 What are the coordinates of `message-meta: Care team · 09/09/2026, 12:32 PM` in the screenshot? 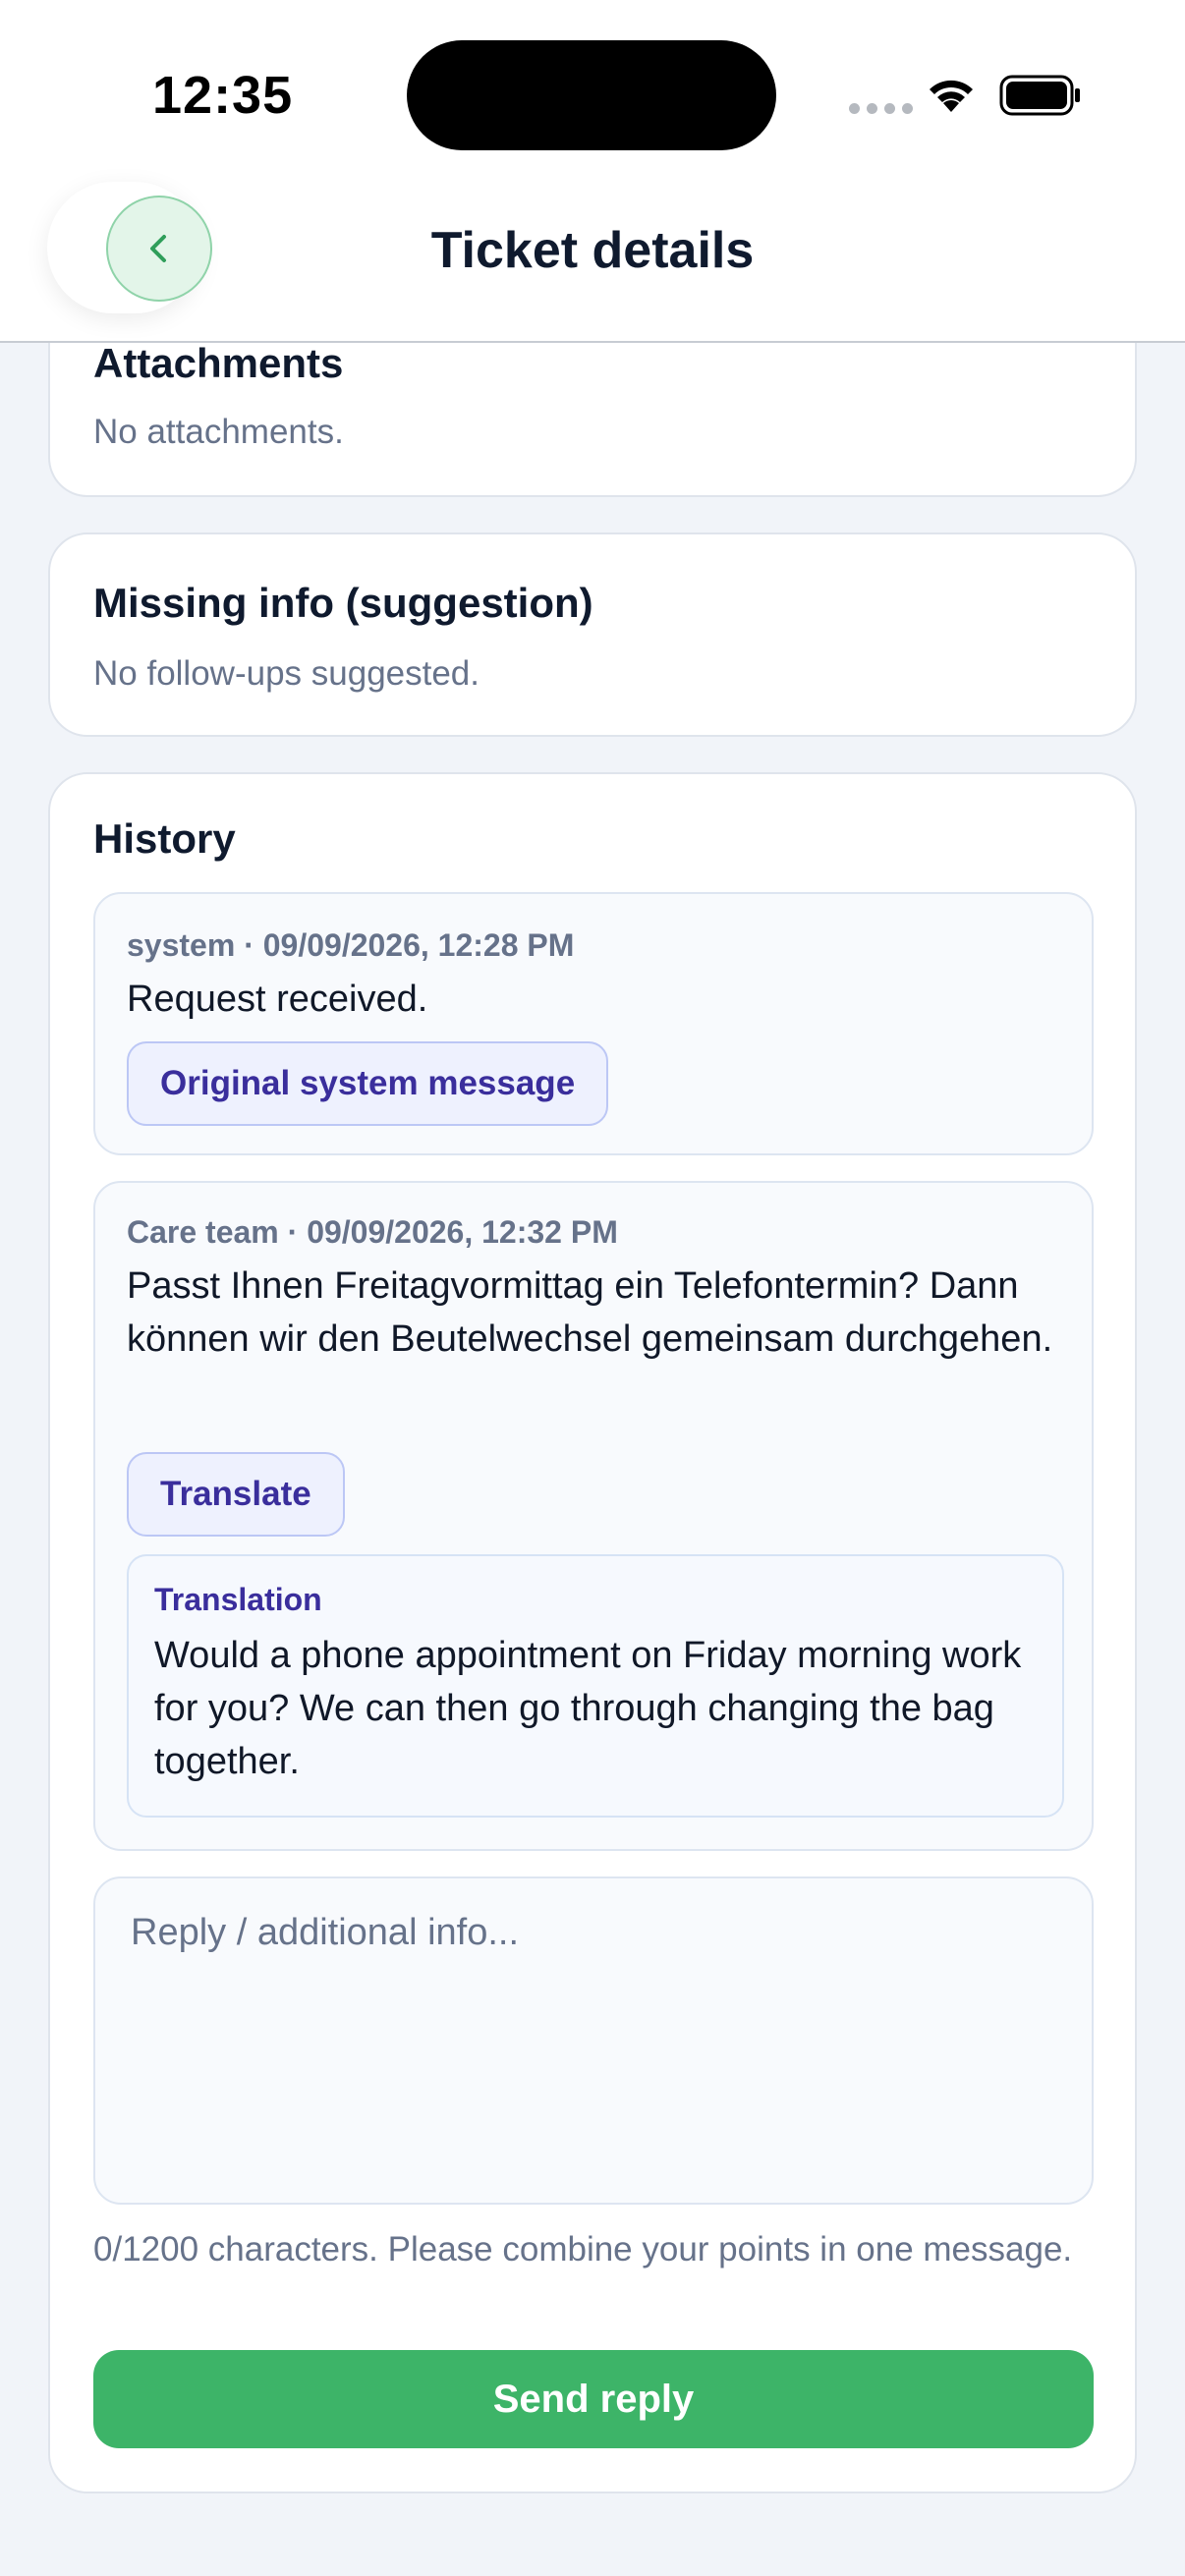 It's located at (373, 1232).